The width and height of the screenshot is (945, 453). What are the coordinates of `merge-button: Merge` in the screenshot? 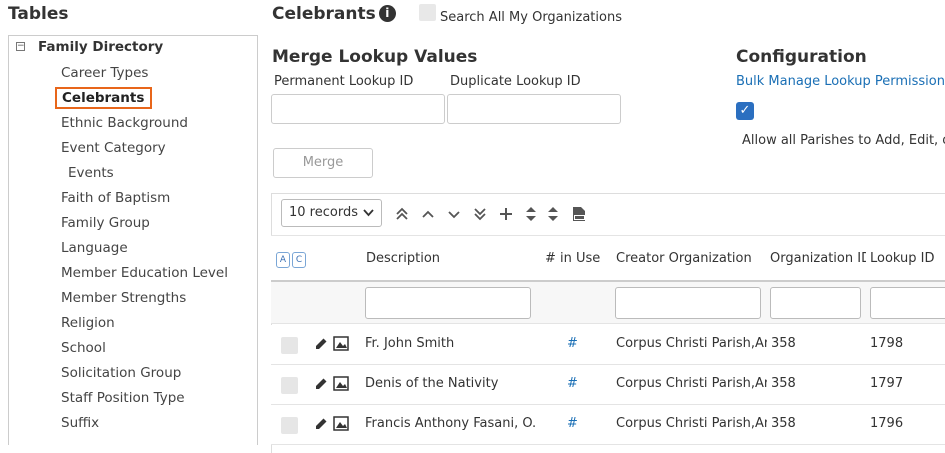 It's located at (323, 163).